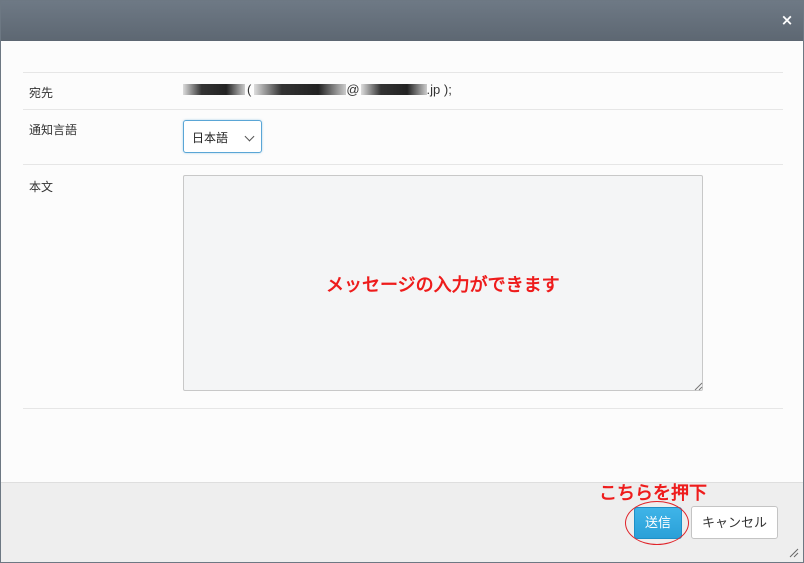  Describe the element at coordinates (403, 136) in the screenshot. I see `language-row: 通知言語 日本語` at that location.